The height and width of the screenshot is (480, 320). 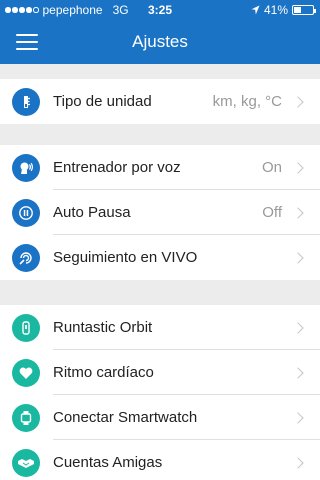 I want to click on network-type: 3G, so click(x=120, y=10).